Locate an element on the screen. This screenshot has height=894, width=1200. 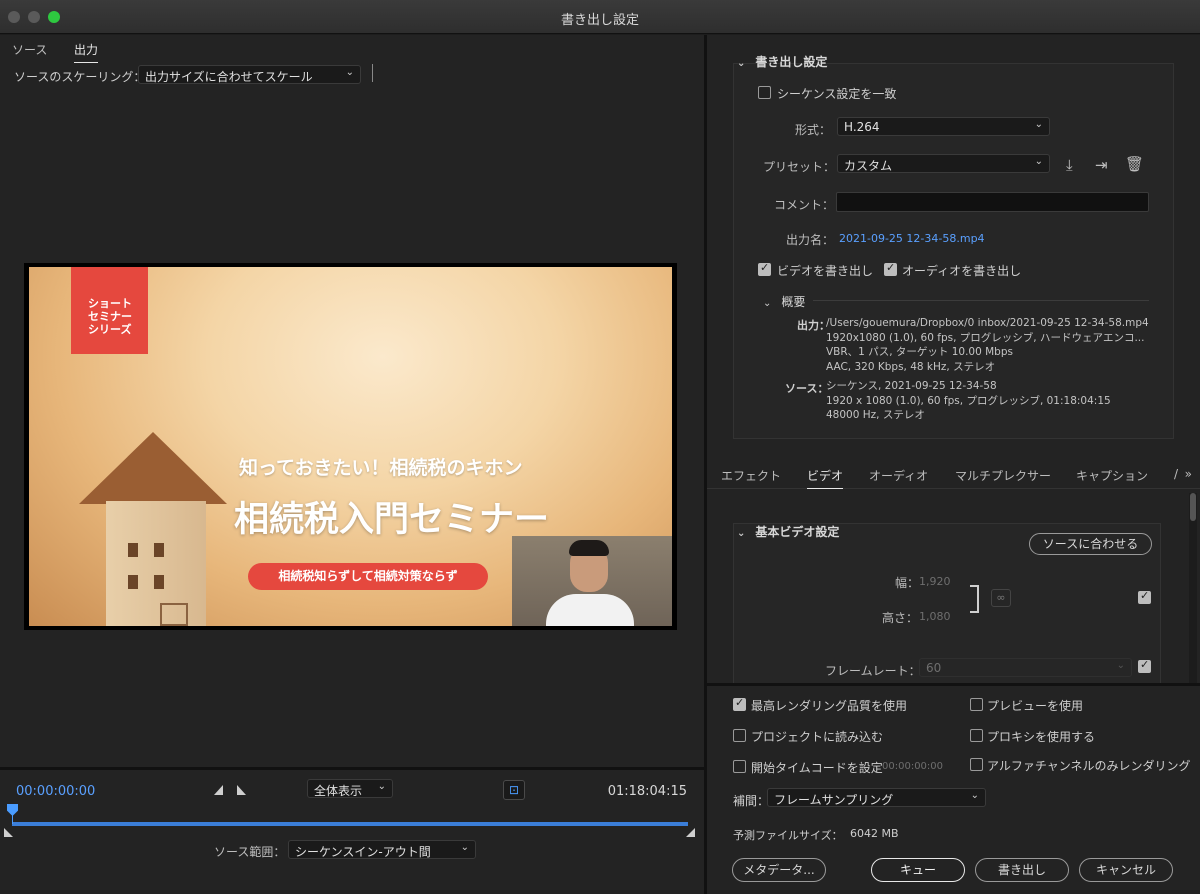
summary-header: ⌄ 概要 is located at coordinates (784, 301).